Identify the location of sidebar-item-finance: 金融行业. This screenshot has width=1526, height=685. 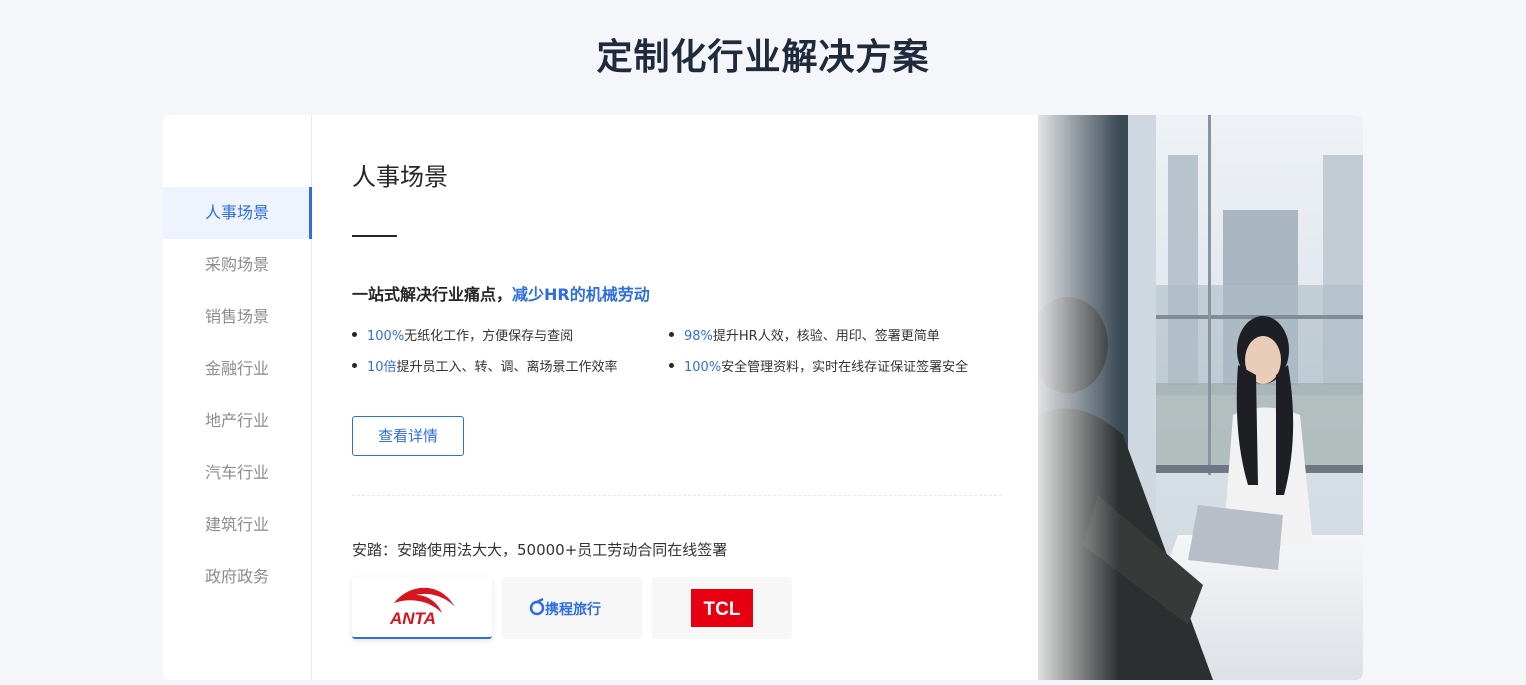
(237, 369).